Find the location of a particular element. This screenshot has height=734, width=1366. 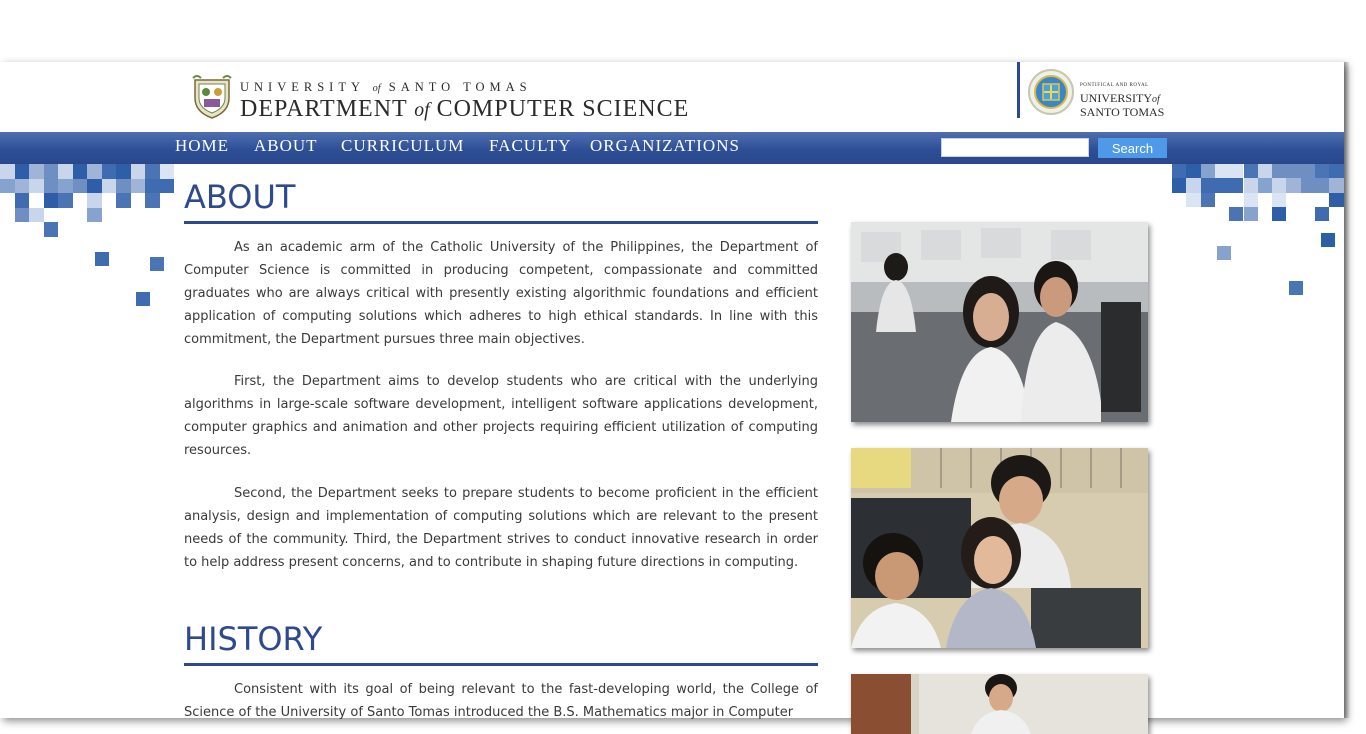

ust-crest-icon is located at coordinates (212, 97).